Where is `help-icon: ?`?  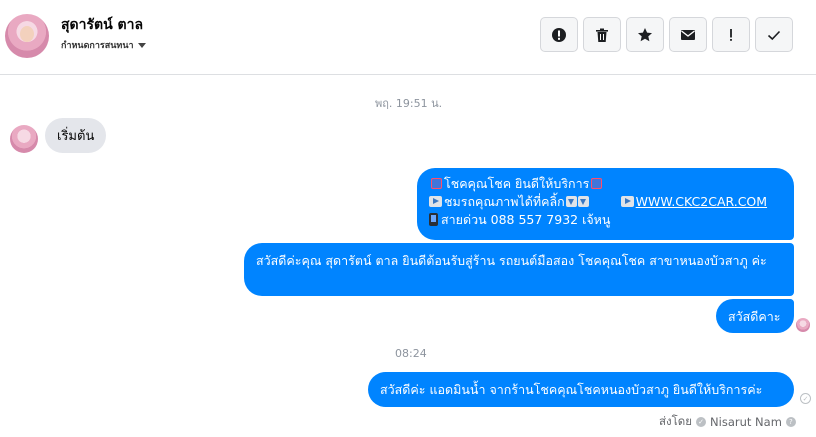
help-icon: ? is located at coordinates (790, 422).